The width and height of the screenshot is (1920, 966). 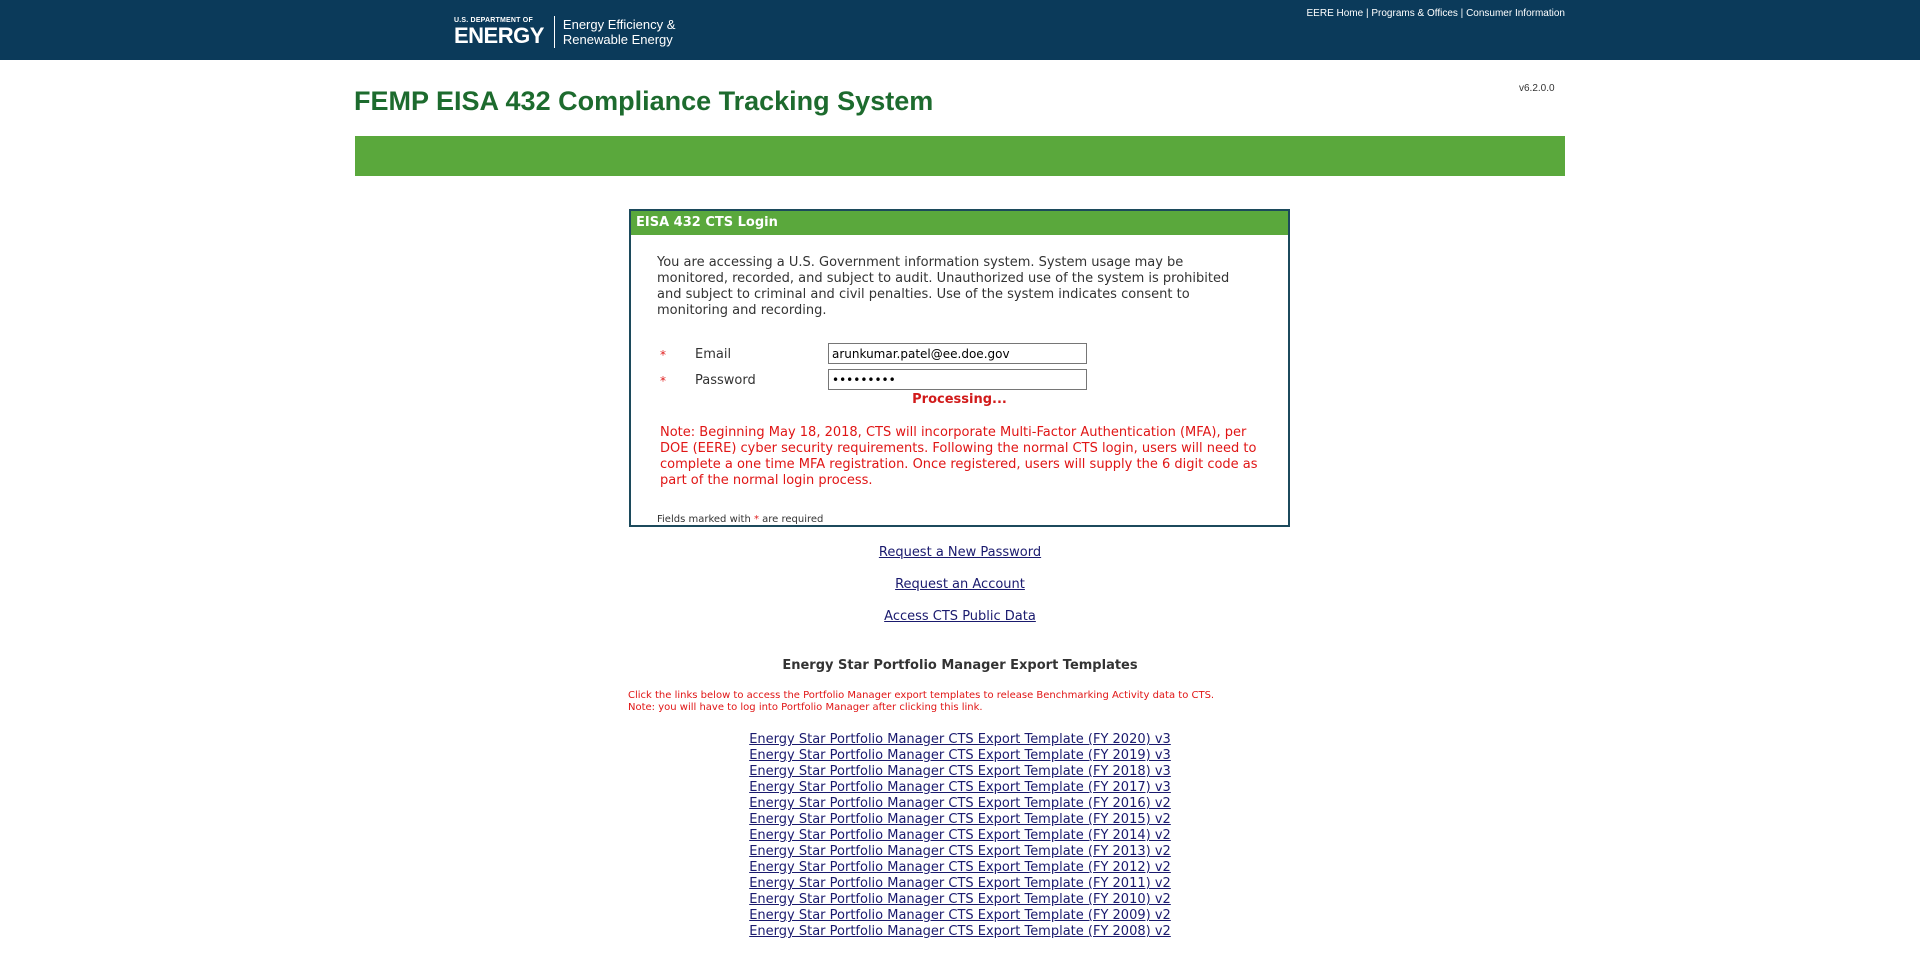 I want to click on access-public-data-link: Access CTS Public Data, so click(x=960, y=616).